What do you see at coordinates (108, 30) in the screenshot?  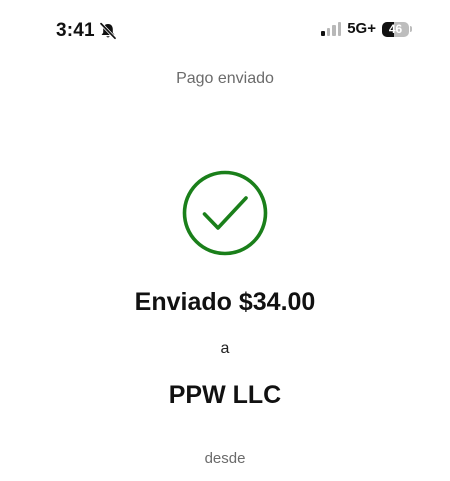 I see `bell-slash-icon` at bounding box center [108, 30].